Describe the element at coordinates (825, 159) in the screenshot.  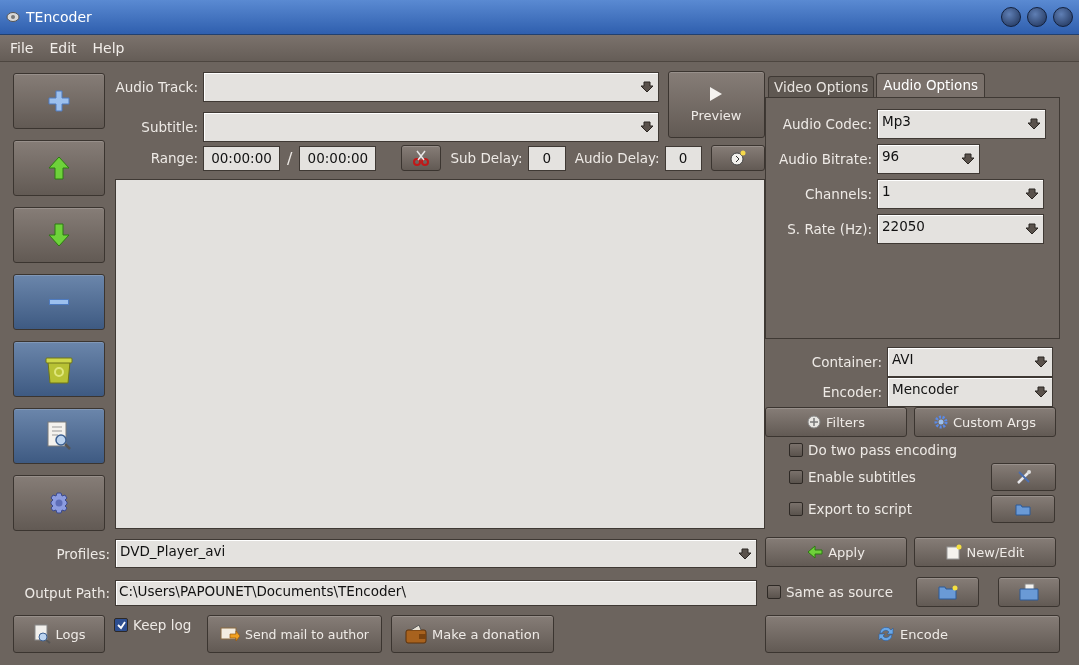
I see `field-label: Audio Bitrate:` at that location.